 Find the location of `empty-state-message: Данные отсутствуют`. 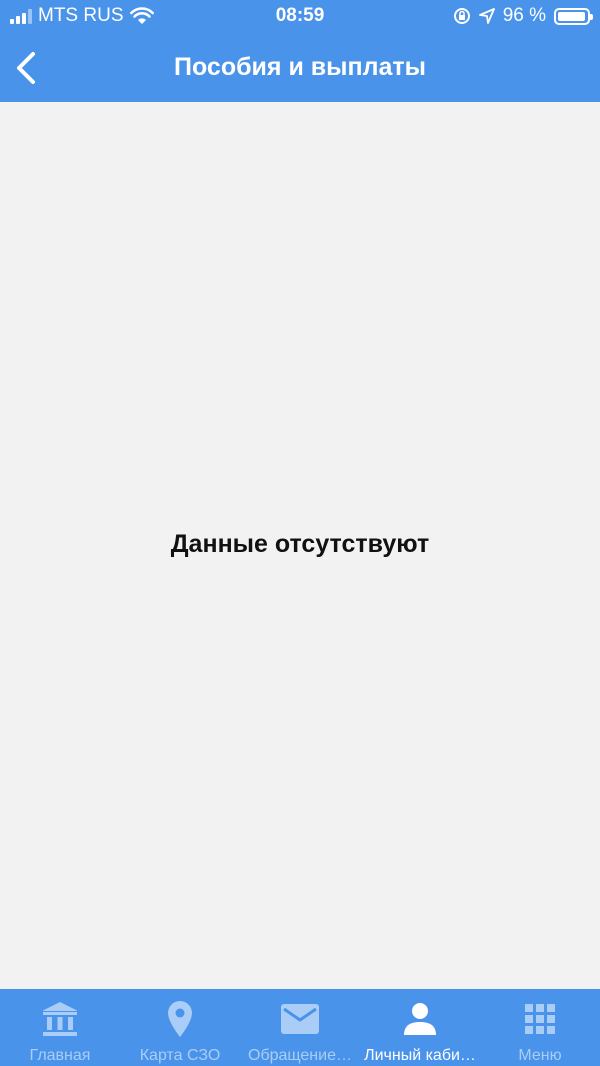

empty-state-message: Данные отсутствуют is located at coordinates (300, 544).